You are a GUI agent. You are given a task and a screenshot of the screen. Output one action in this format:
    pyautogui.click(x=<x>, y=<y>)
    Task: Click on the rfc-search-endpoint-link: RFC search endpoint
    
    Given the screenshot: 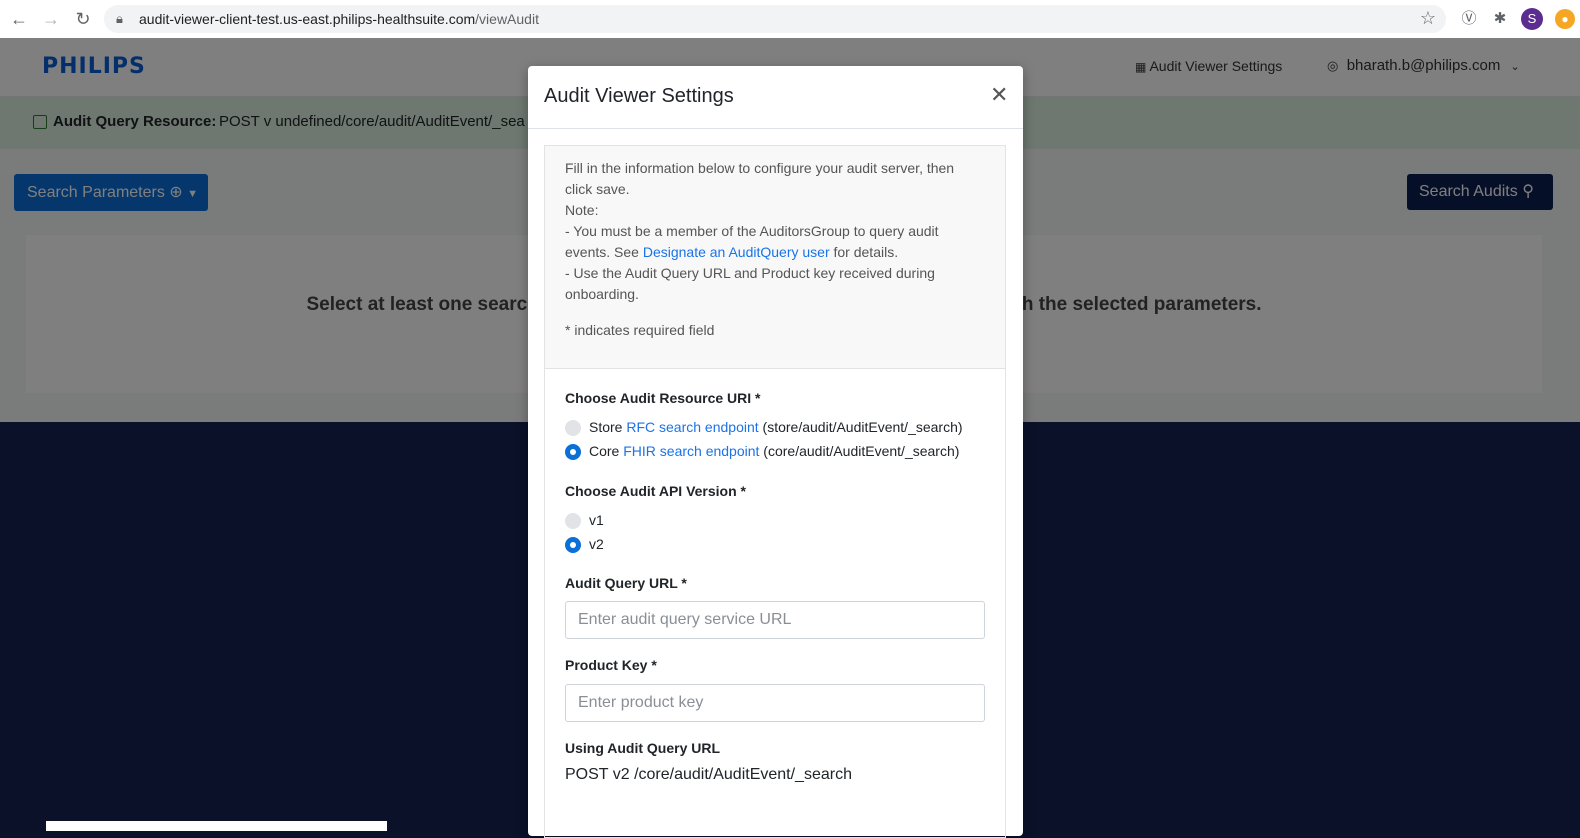 What is the action you would take?
    pyautogui.click(x=692, y=427)
    